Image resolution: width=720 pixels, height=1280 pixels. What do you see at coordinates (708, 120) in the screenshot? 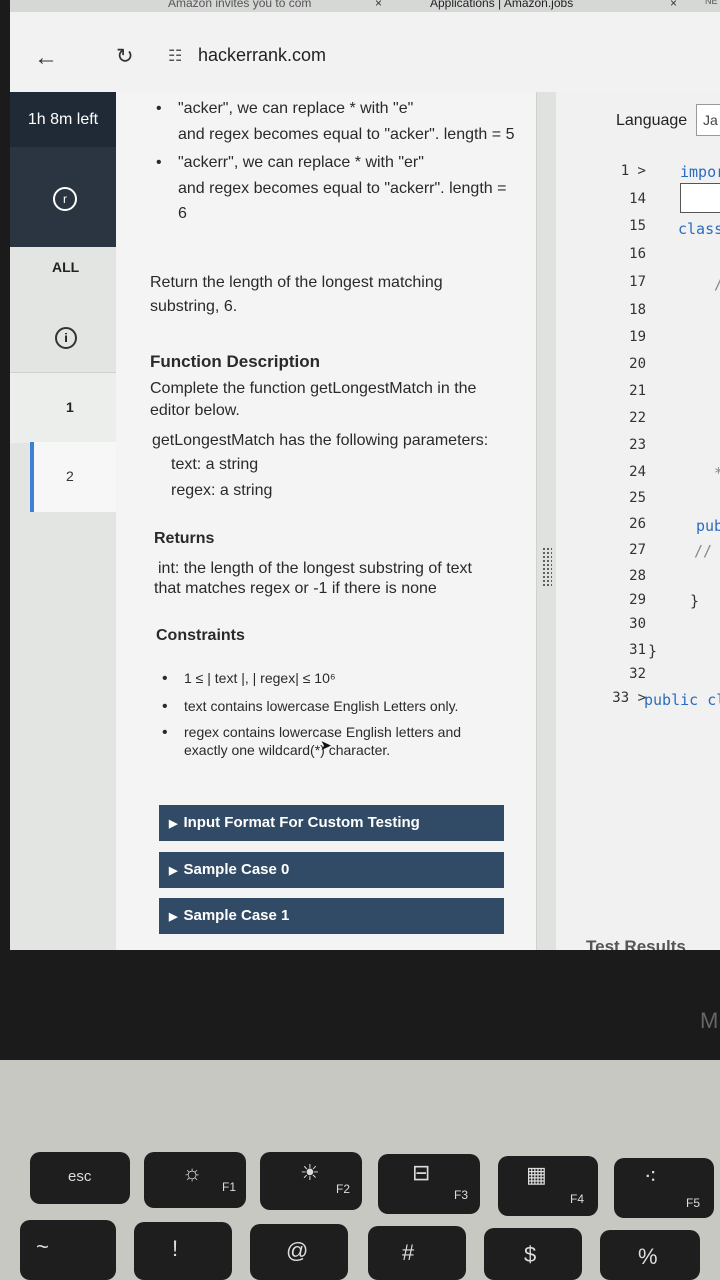
I see `language-select: Ja` at bounding box center [708, 120].